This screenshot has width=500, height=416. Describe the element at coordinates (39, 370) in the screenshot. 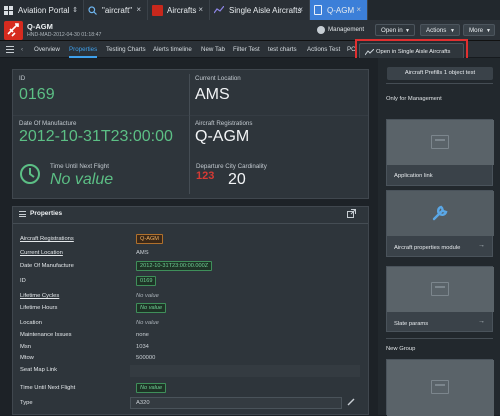

I see `prop-label: Seat Map Link` at that location.